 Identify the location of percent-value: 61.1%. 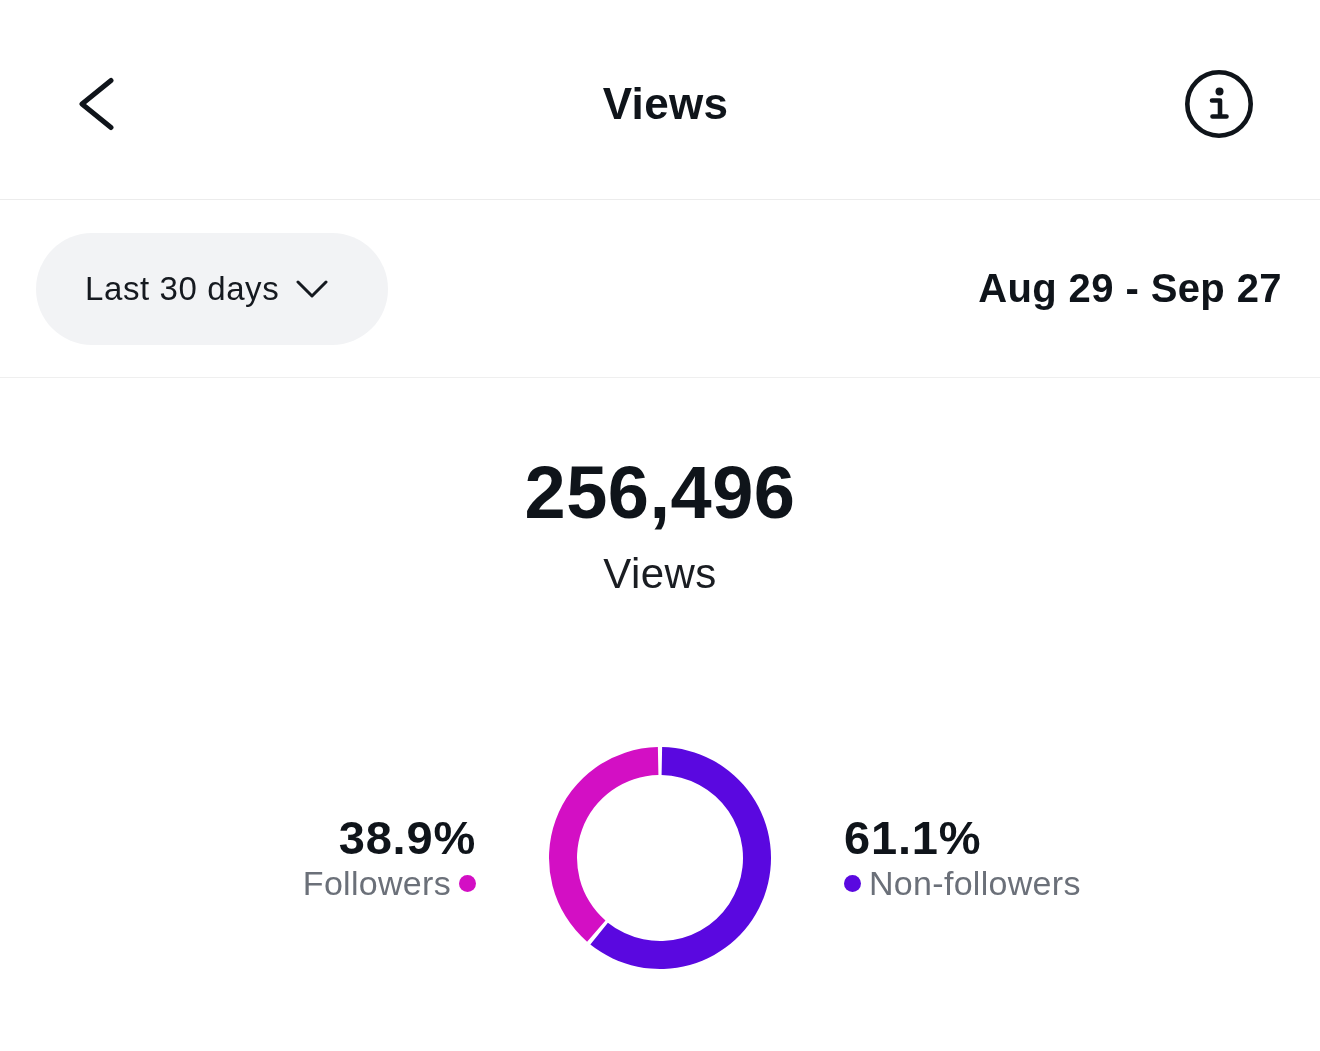
(913, 837).